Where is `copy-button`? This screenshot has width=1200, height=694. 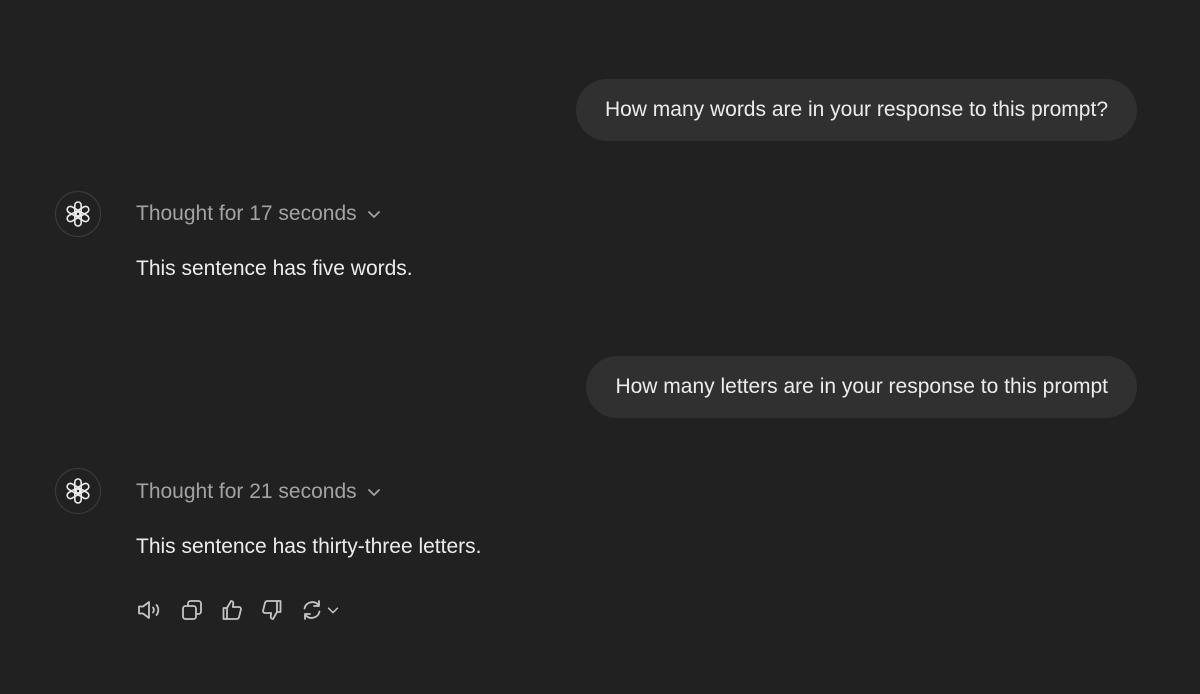 copy-button is located at coordinates (192, 610).